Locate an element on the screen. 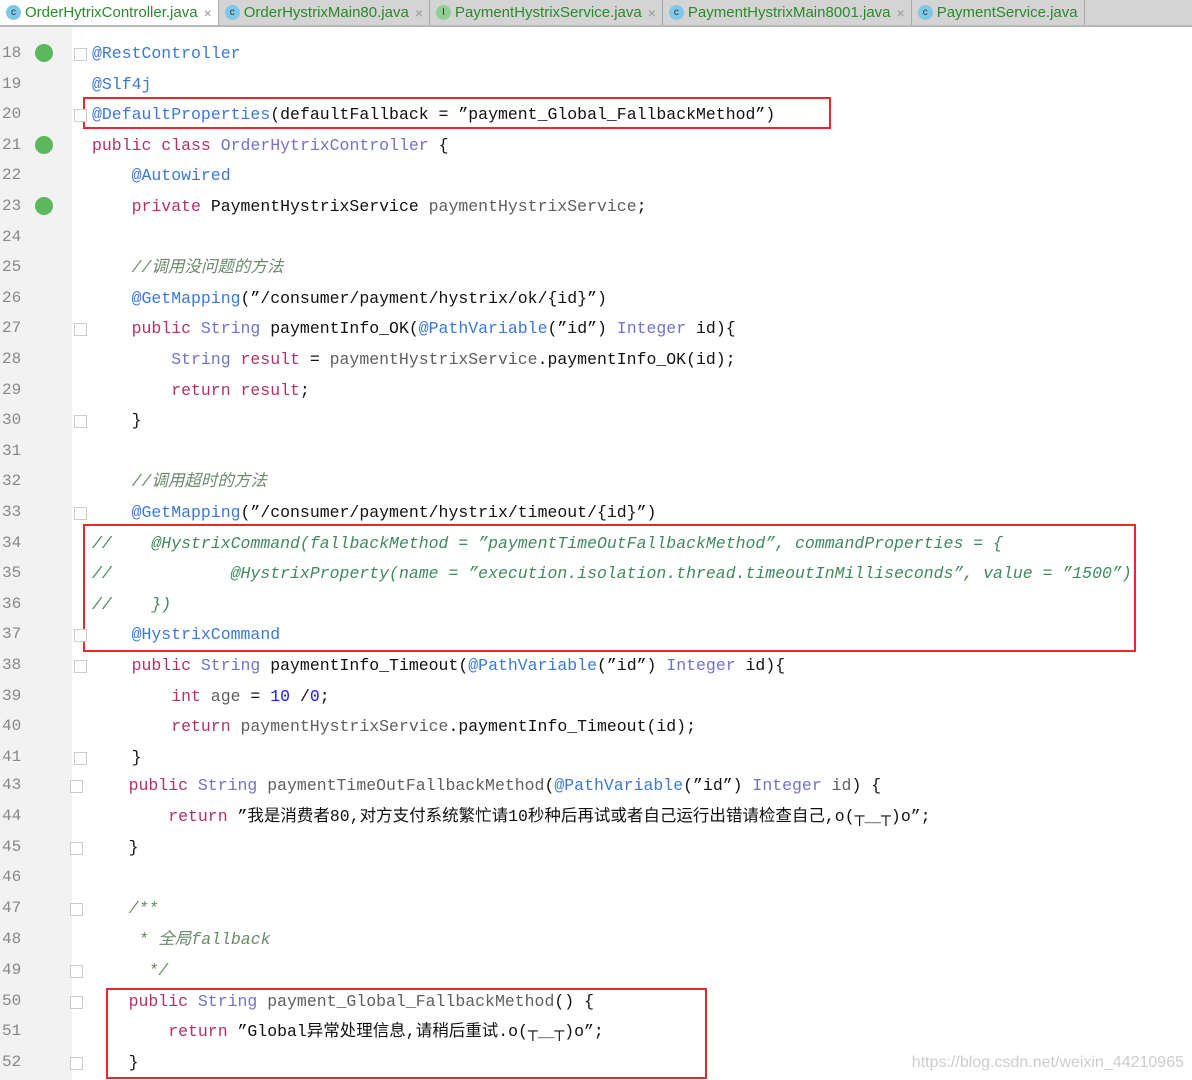  code-token: { is located at coordinates (438, 145).